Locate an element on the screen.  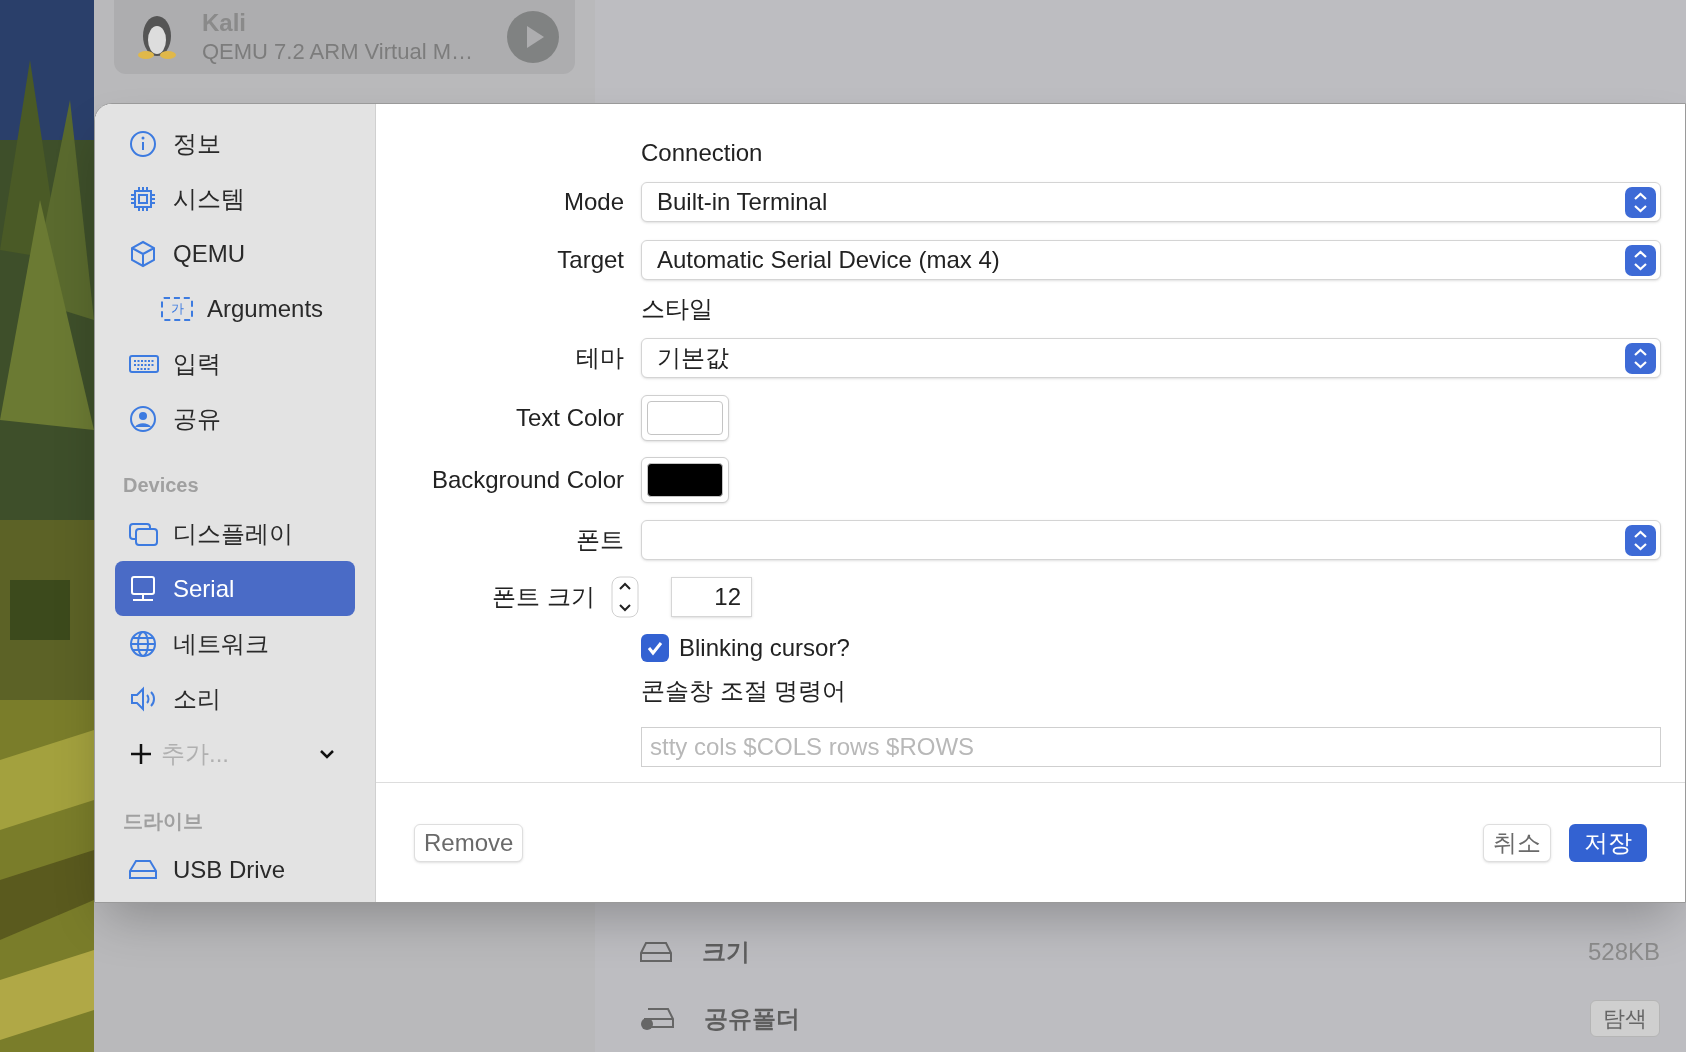
popup-button: Automatic Serial Device (max 4) is located at coordinates (1151, 260).